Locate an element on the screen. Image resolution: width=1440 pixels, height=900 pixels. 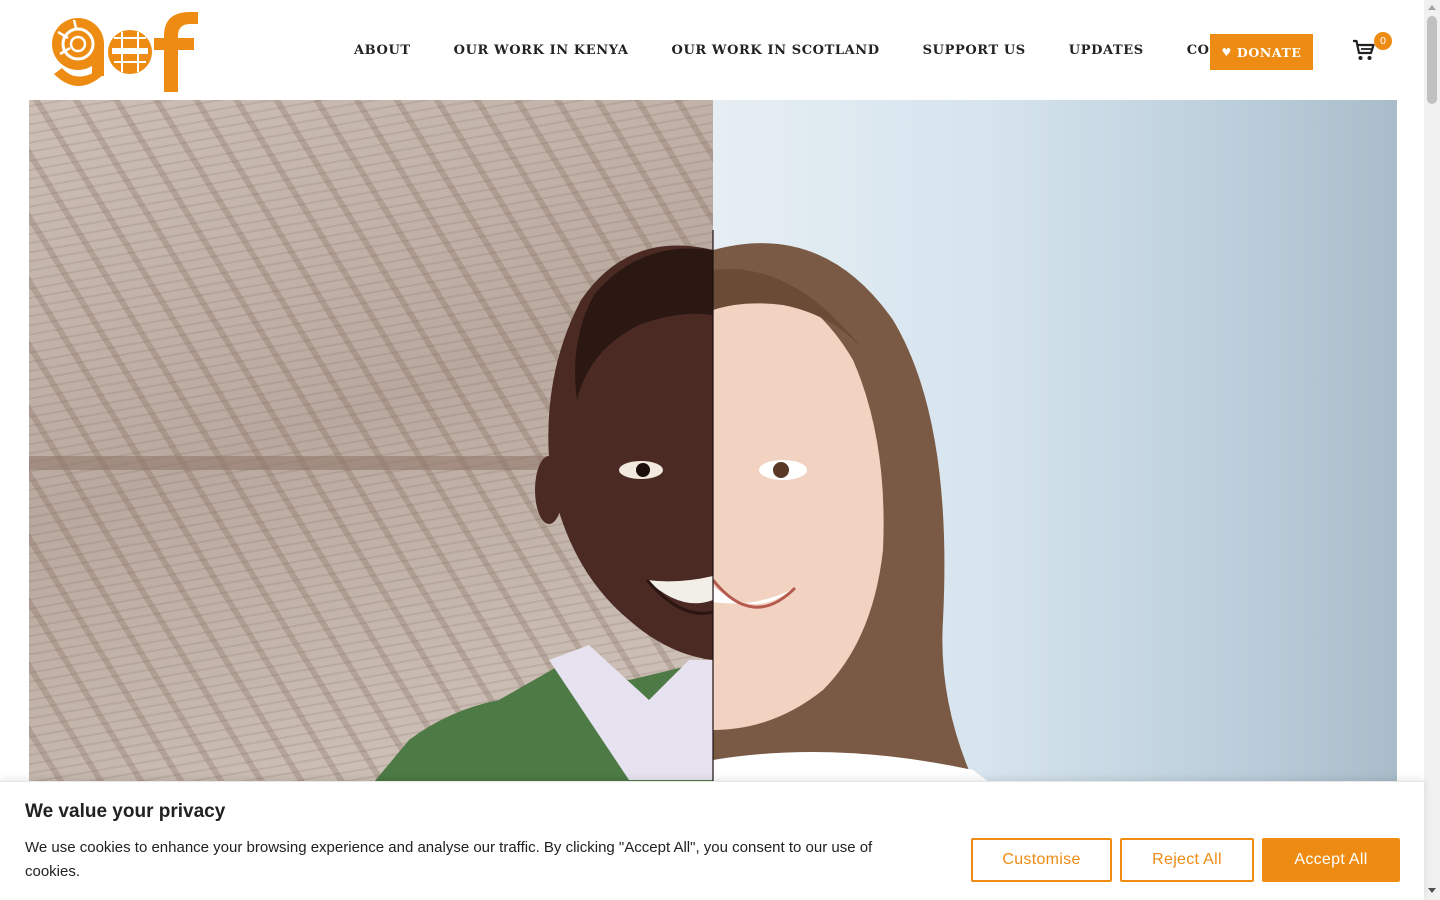
cart-count-badge: 0 is located at coordinates (1383, 41).